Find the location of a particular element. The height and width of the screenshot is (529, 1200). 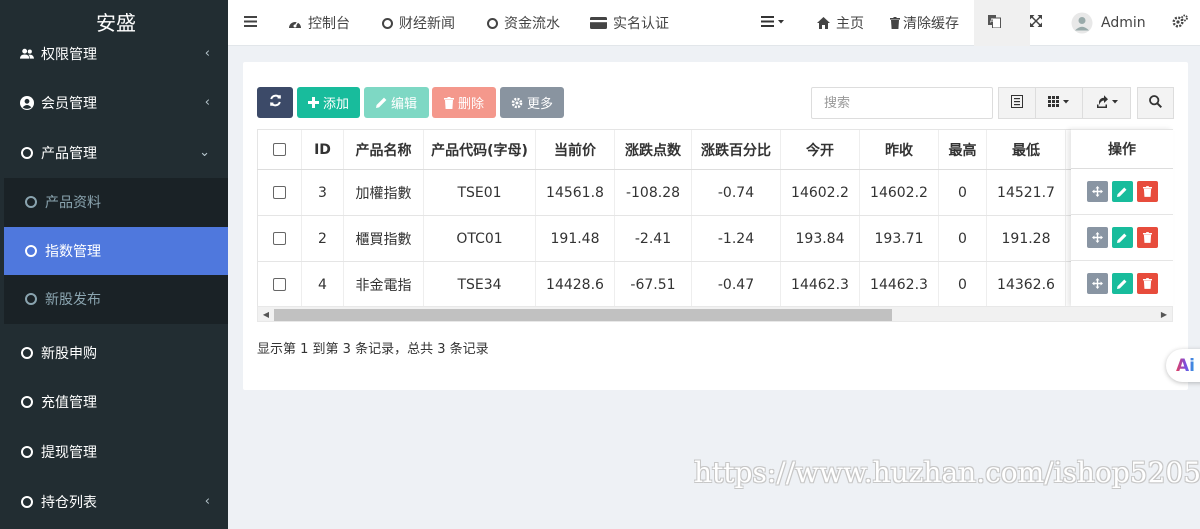

table-cell: 2 is located at coordinates (322, 238).